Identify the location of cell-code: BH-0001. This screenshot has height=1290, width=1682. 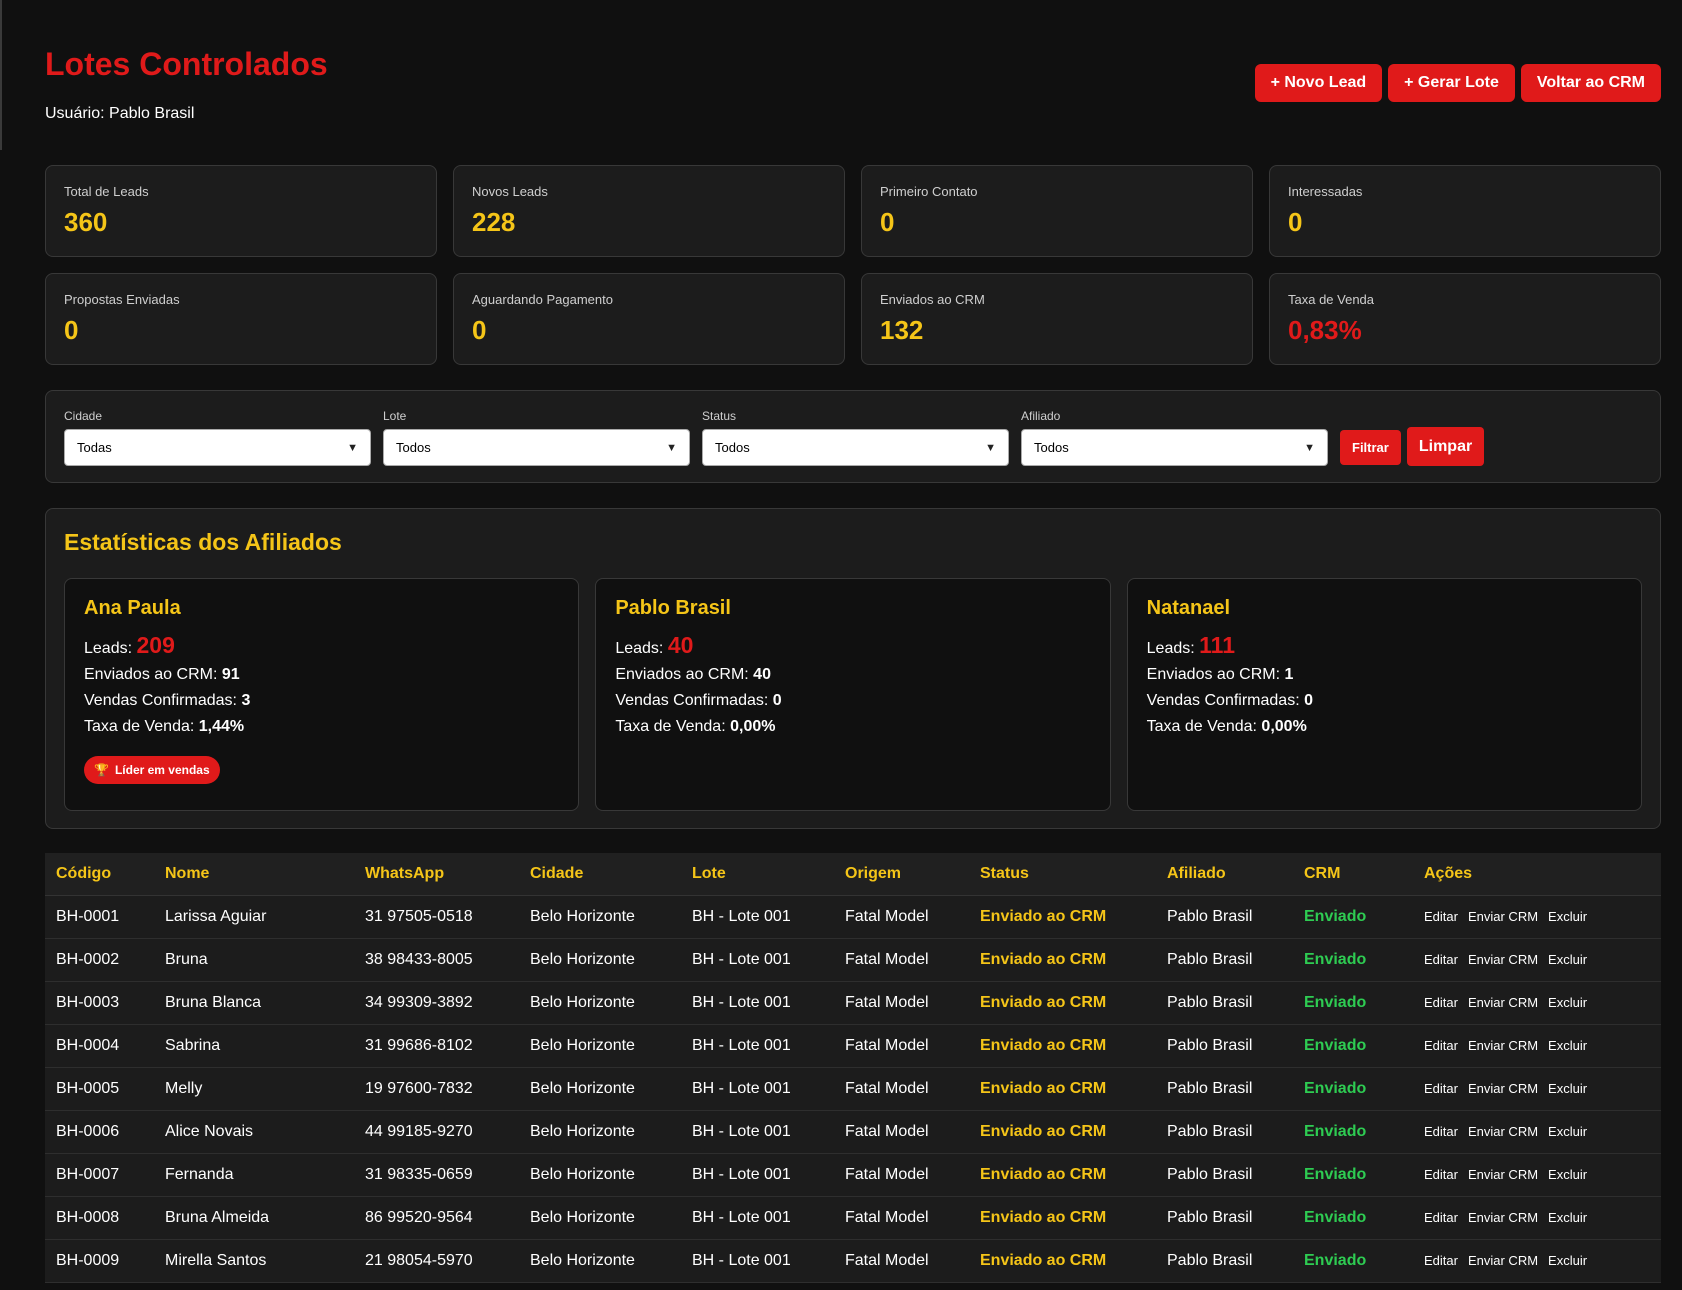
(99, 917).